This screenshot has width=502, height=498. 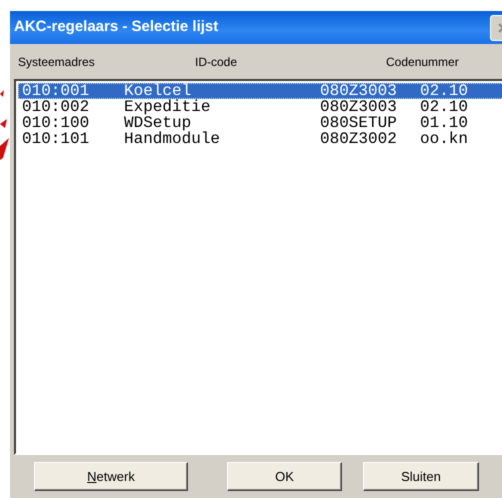 I want to click on dialog-button: OK, so click(x=284, y=476).